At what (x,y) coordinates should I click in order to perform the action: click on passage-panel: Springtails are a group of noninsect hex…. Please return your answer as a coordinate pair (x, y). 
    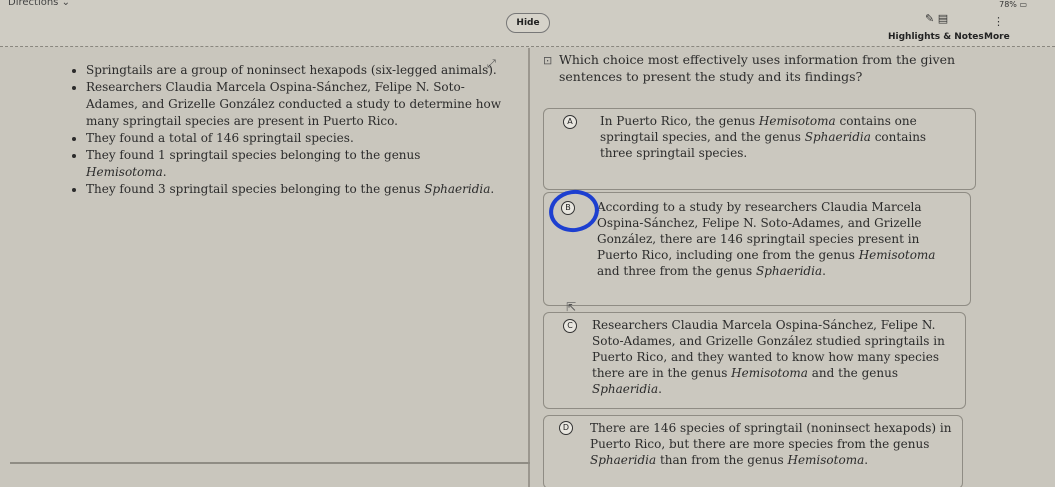
    Looking at the image, I should click on (287, 130).